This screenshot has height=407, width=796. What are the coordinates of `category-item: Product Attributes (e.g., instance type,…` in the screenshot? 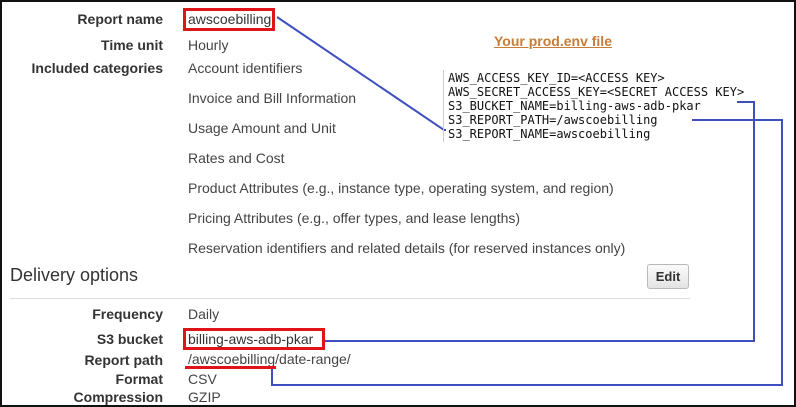 It's located at (401, 188).